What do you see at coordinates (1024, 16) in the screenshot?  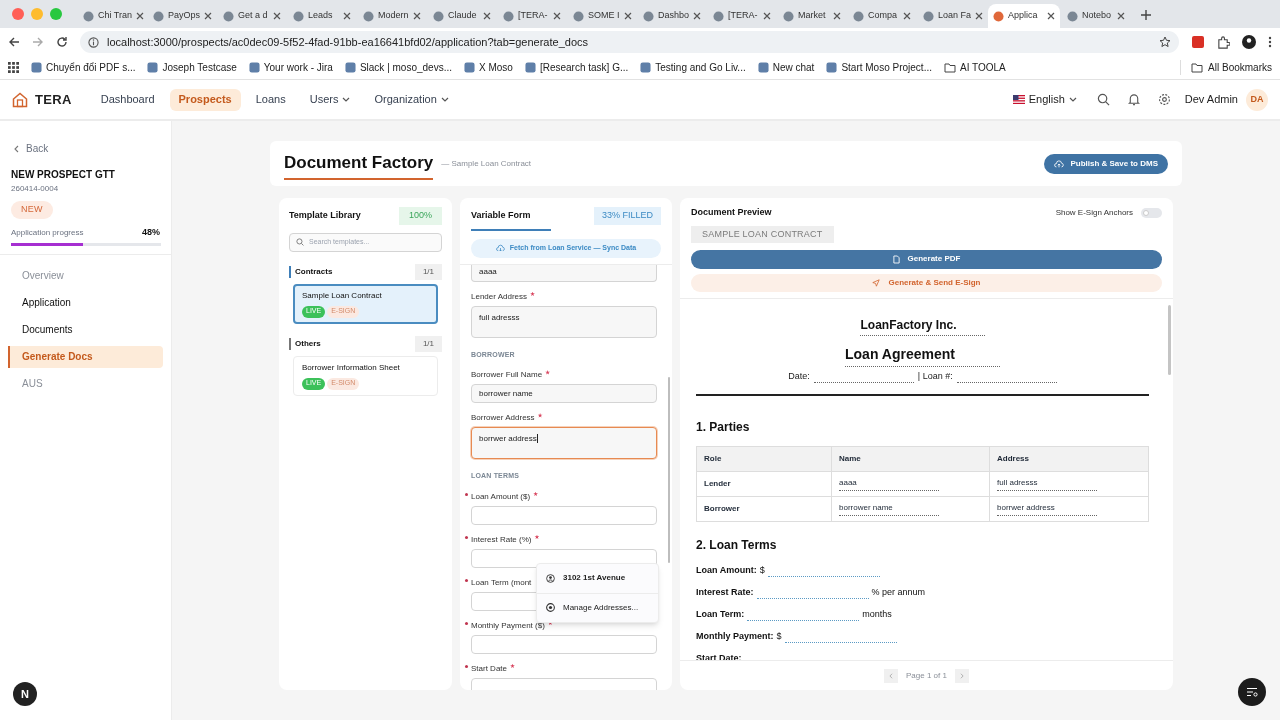 I see `browser-tab: Applica` at bounding box center [1024, 16].